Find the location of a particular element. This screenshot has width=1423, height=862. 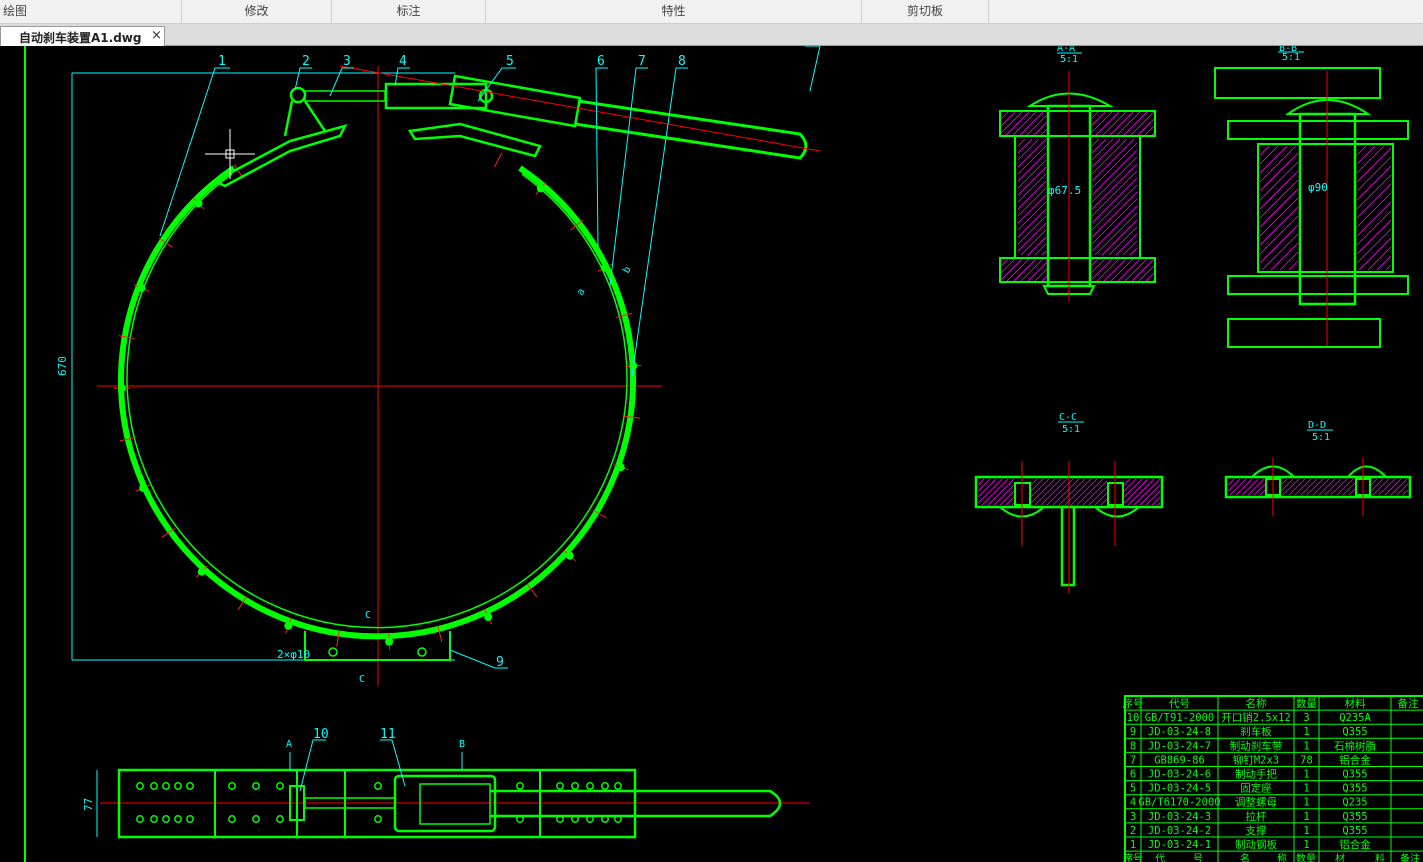

bom-row-cell: Q235A is located at coordinates (1355, 718).